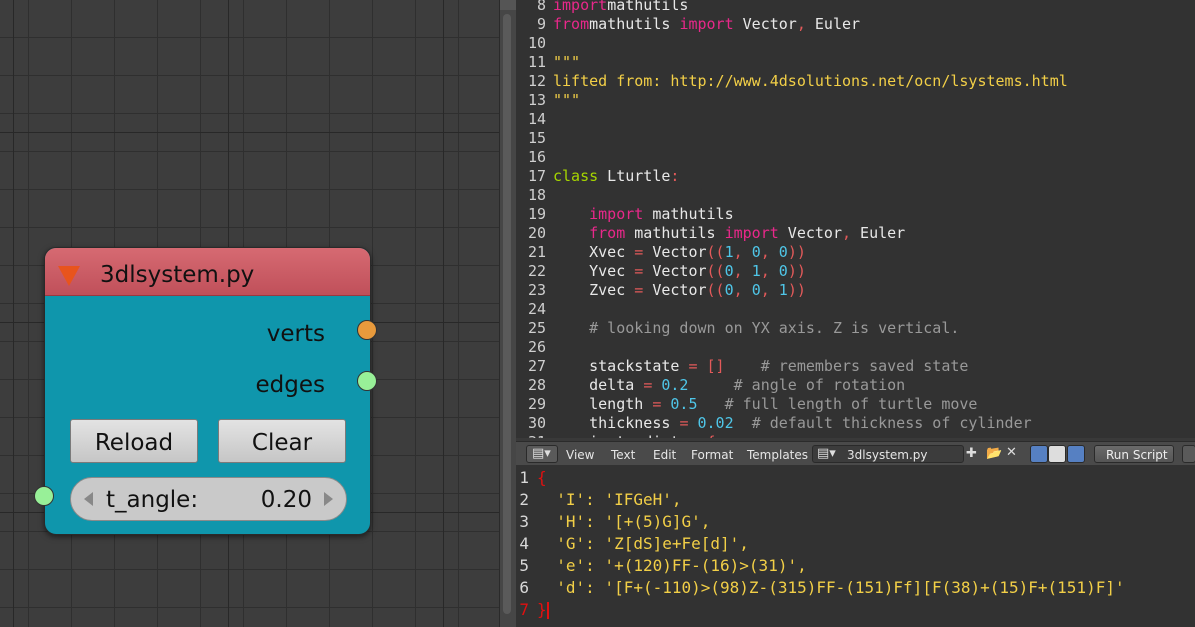 This screenshot has height=627, width=1195. I want to click on line-number: 3, so click(524, 521).